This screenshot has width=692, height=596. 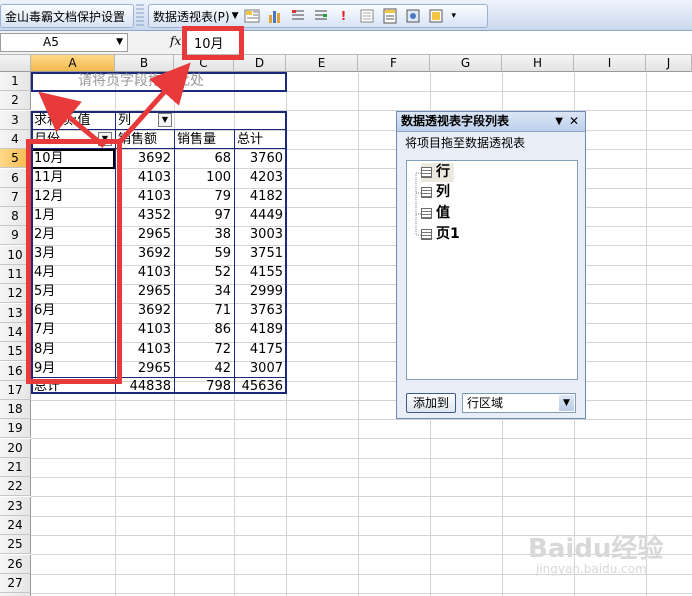 I want to click on field-item-value: 值, so click(x=435, y=213).